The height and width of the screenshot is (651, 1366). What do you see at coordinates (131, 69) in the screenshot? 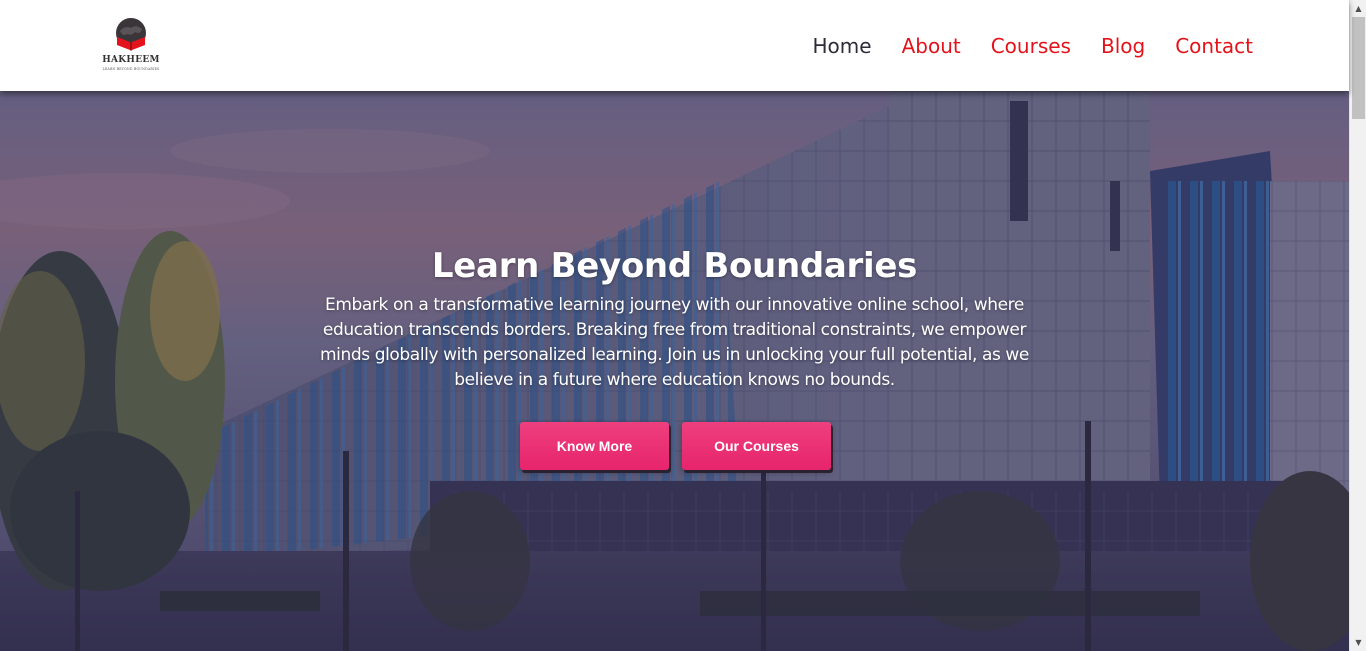
I see `brand-tagline: LEARN BEYOND BOUNDARIES` at bounding box center [131, 69].